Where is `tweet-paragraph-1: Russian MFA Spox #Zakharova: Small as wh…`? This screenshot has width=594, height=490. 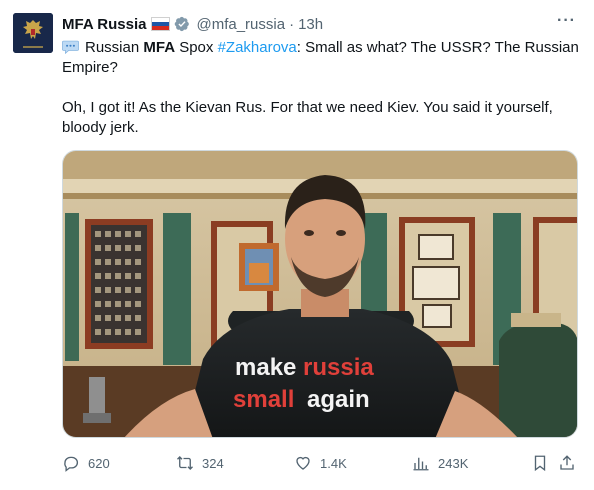 tweet-paragraph-1: Russian MFA Spox #Zakharova: Small as wh… is located at coordinates (322, 58).